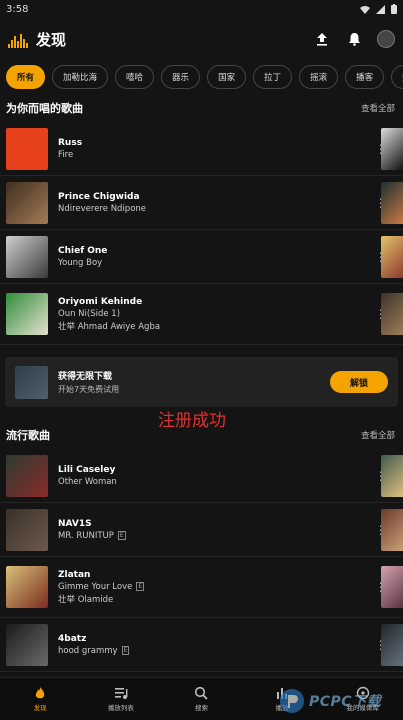 The width and height of the screenshot is (403, 720). Describe the element at coordinates (359, 382) in the screenshot. I see `unlock-button: 解锁` at that location.